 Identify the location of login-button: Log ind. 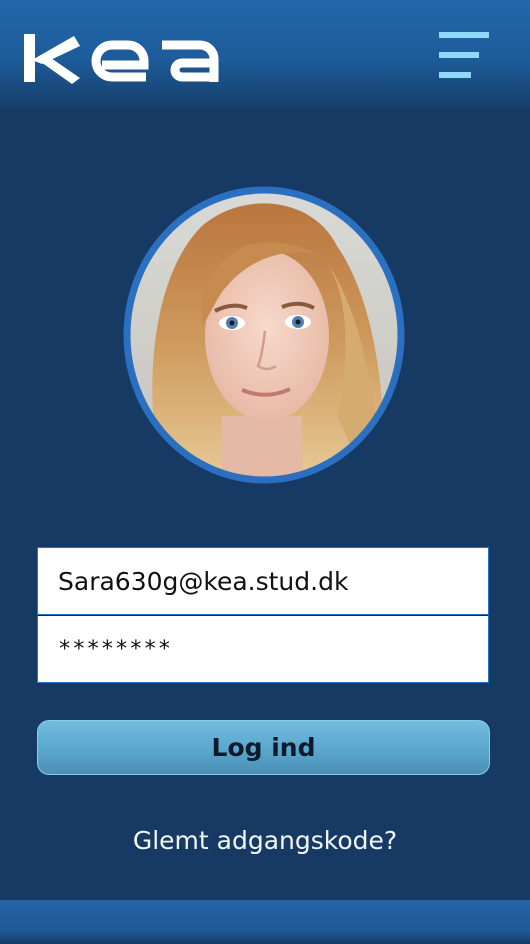
(263, 747).